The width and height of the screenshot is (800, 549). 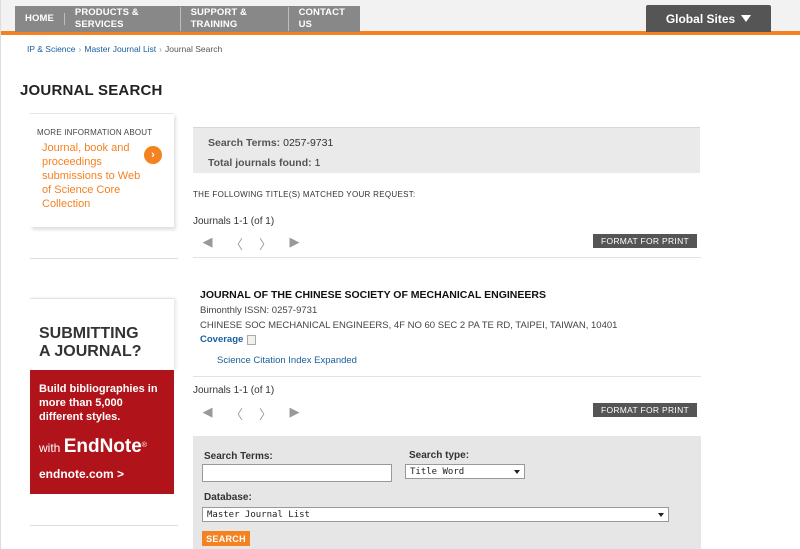 What do you see at coordinates (222, 339) in the screenshot?
I see `coverage-label: Coverage` at bounding box center [222, 339].